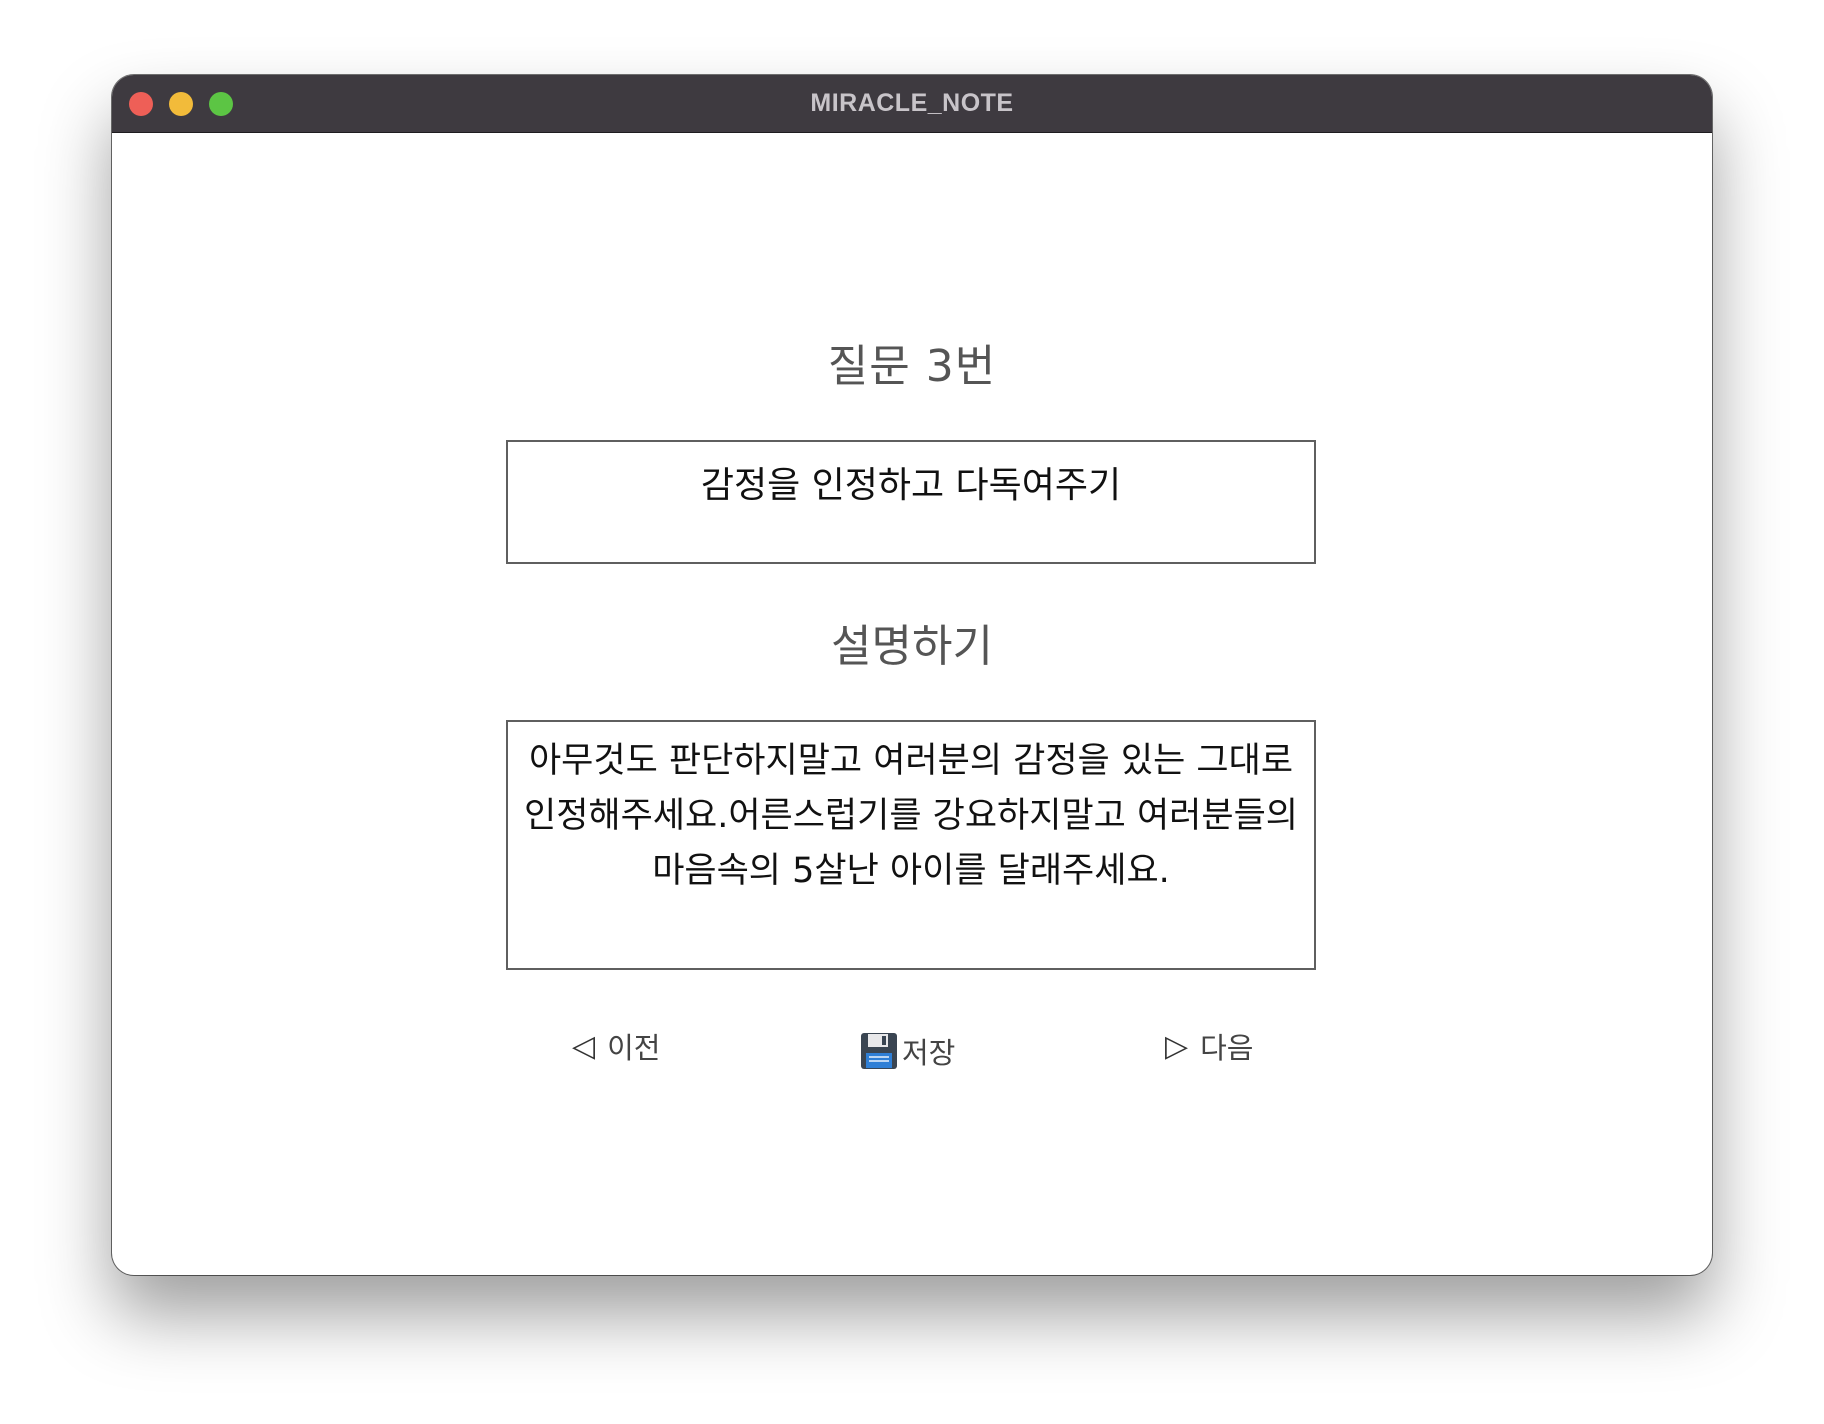 The width and height of the screenshot is (1824, 1424). Describe the element at coordinates (879, 1051) in the screenshot. I see `floppy-disk-icon` at that location.